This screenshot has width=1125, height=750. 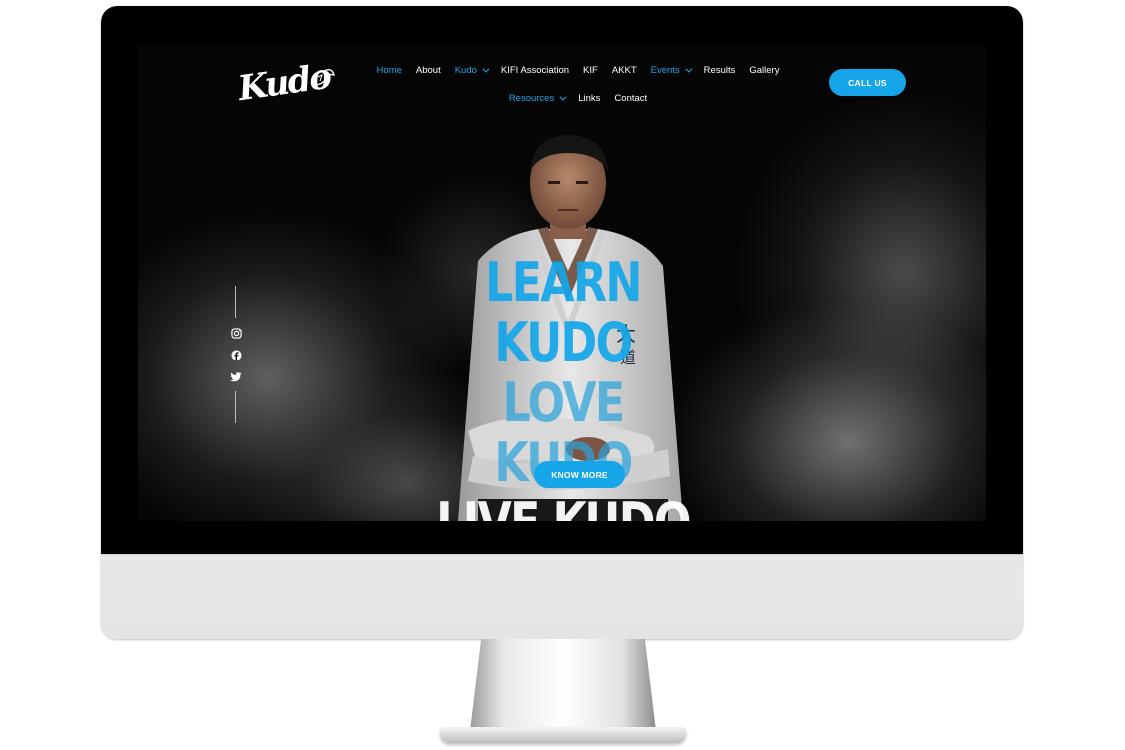 What do you see at coordinates (563, 312) in the screenshot?
I see `headline-line-learn: LEARN KUDO` at bounding box center [563, 312].